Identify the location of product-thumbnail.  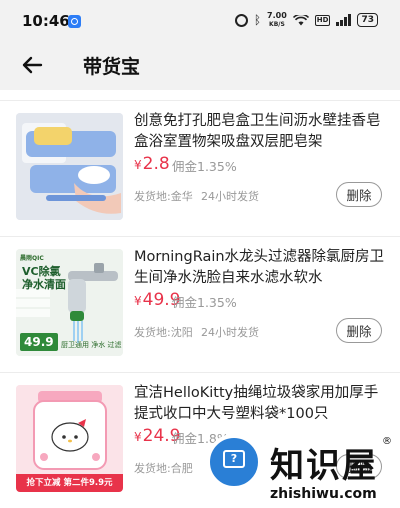
(69, 166).